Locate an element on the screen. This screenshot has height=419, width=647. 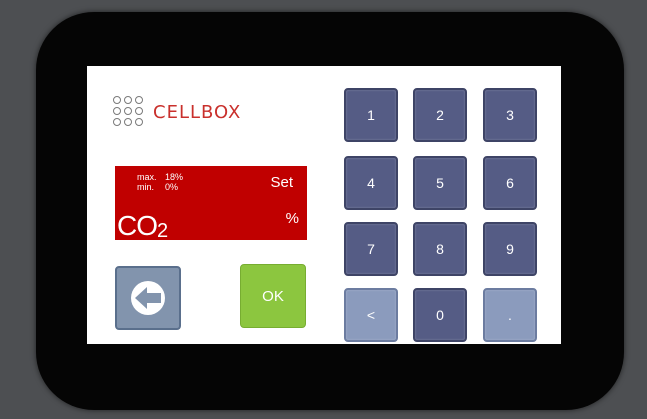
key-6: 6 is located at coordinates (510, 183).